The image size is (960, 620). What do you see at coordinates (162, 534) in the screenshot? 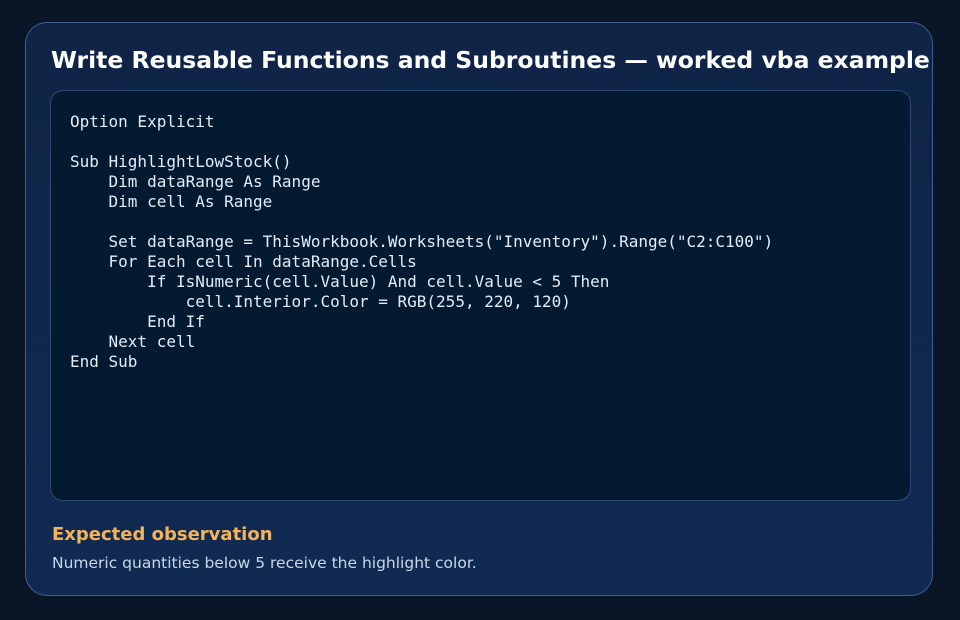
I see `observation-heading: Expected observation` at bounding box center [162, 534].